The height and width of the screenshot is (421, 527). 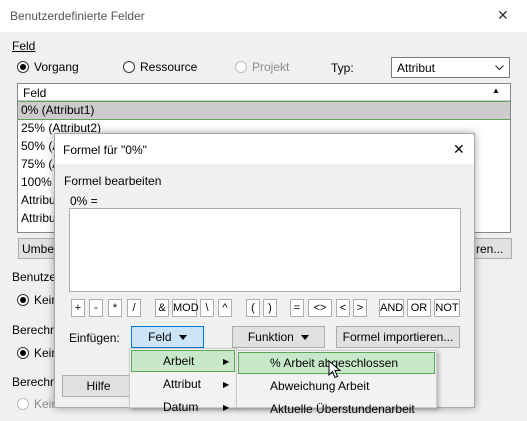 I want to click on op-minus-button: -, so click(x=96, y=308).